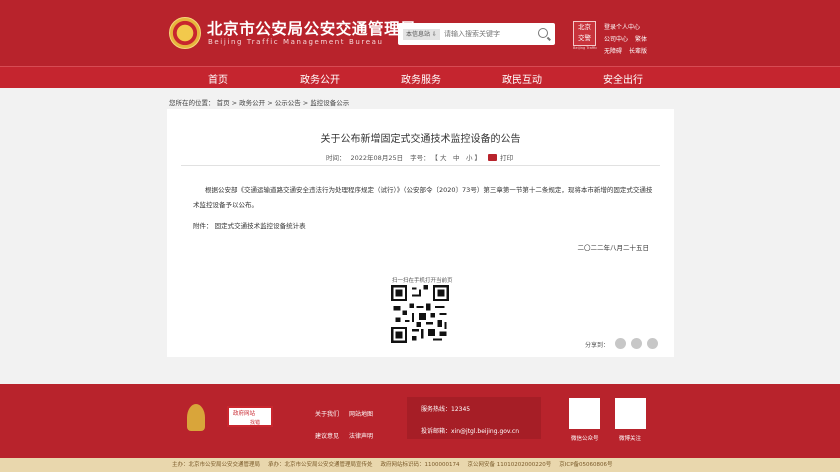 This screenshot has height=472, width=840. Describe the element at coordinates (332, 415) in the screenshot. I see `footer-link-about: 关于我们` at that location.